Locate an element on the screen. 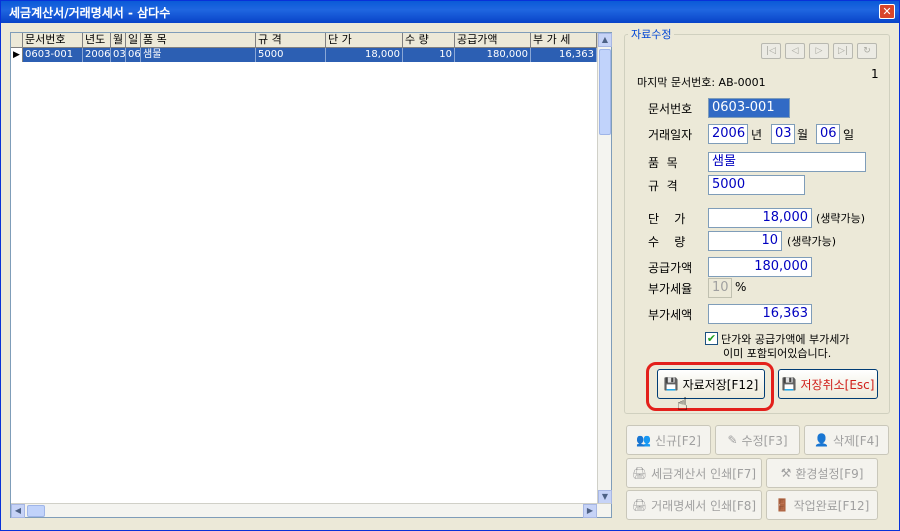 Image resolution: width=900 pixels, height=531 pixels. cancel-button-label: 저장취소[Esc] is located at coordinates (837, 384).